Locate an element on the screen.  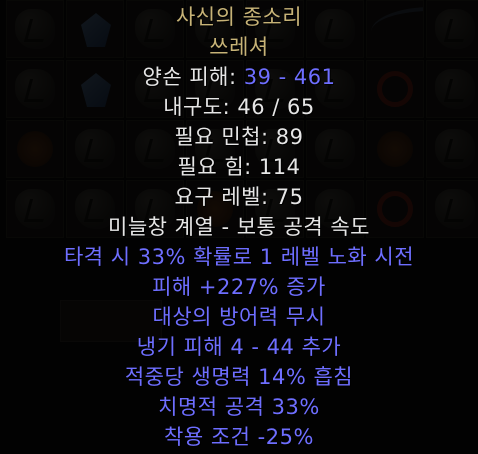
property-line: 적중당 생명력 14% 흡침 is located at coordinates (239, 377).